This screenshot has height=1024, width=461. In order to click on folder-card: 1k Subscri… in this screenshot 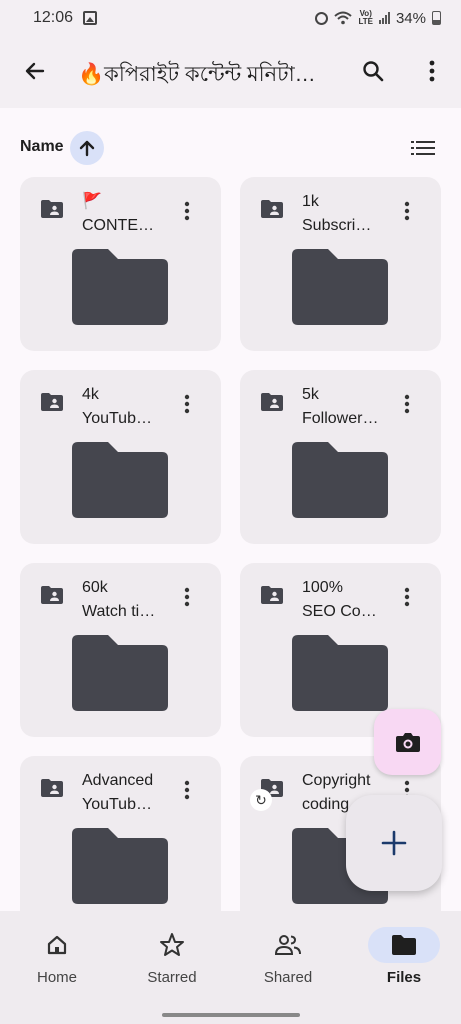, I will do `click(340, 264)`.